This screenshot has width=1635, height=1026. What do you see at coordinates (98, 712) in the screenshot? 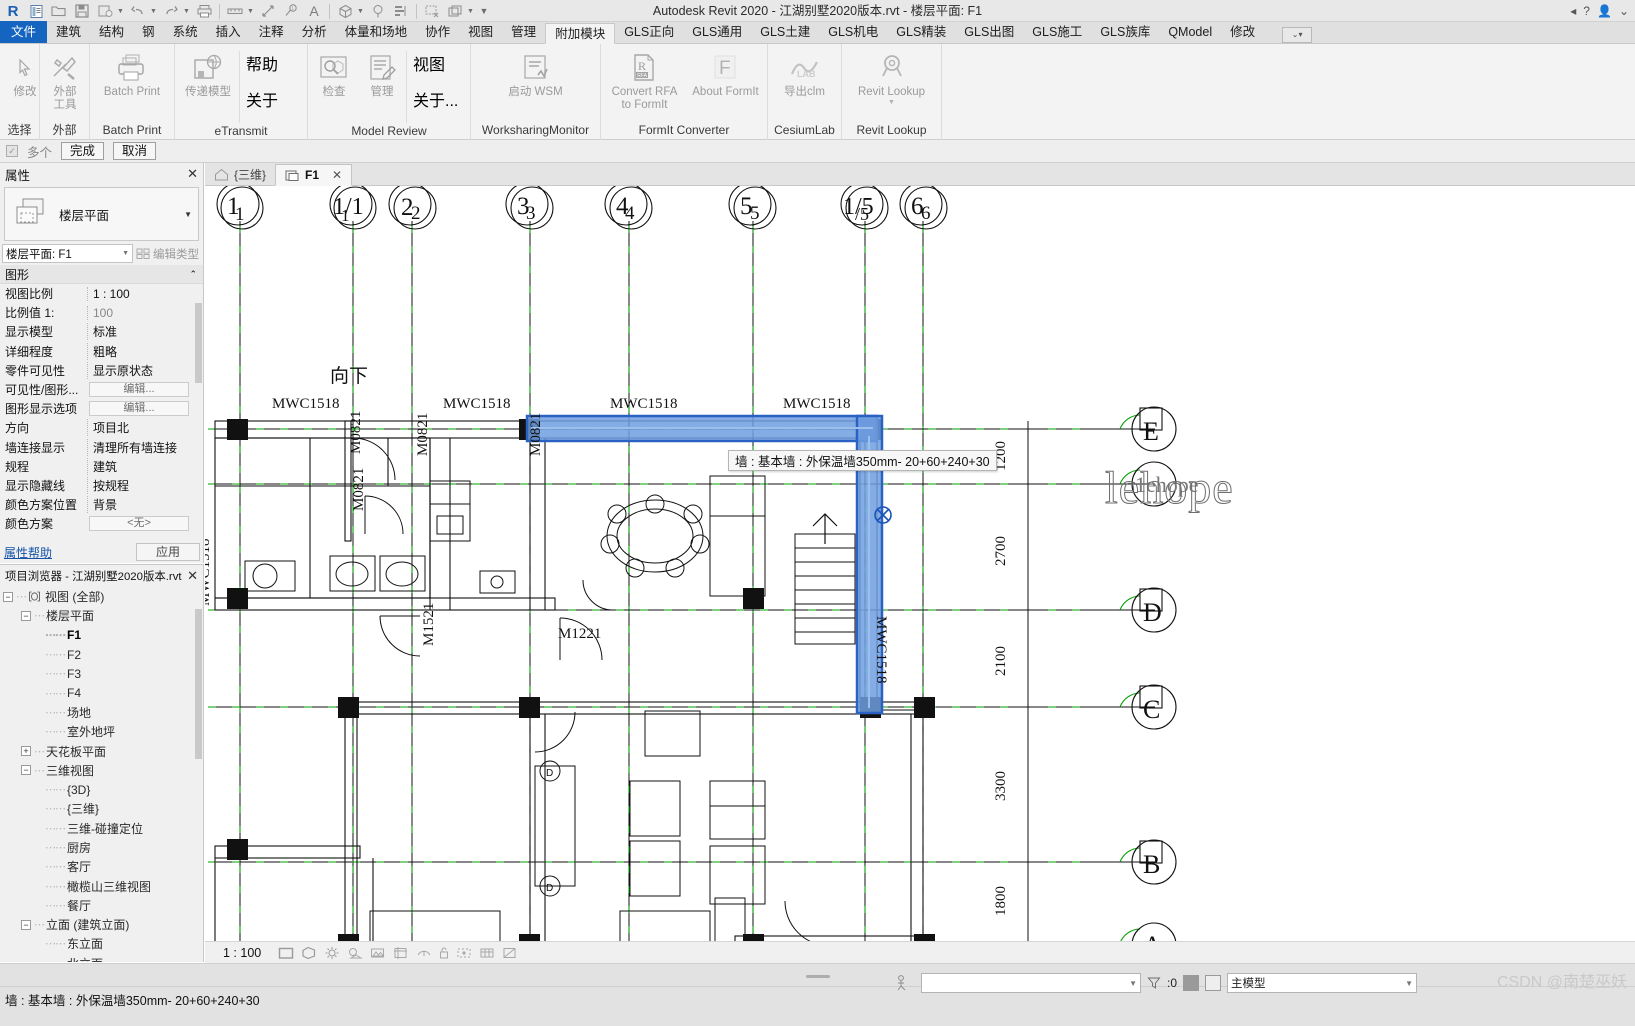
I see `tree-node-site: ⋯⋯ 场地` at bounding box center [98, 712].